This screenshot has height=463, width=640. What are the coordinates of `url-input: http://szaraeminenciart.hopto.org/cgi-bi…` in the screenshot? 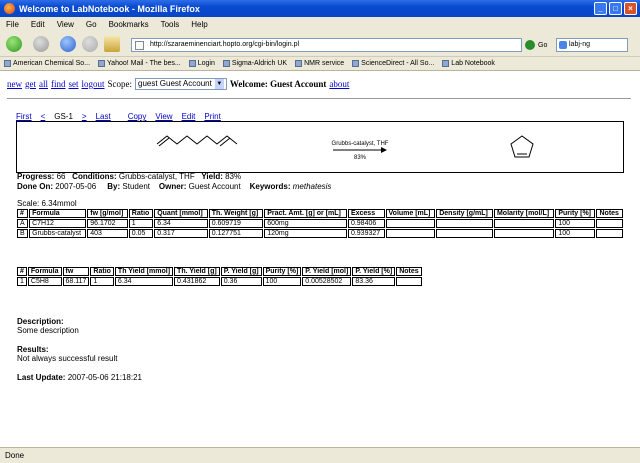 It's located at (326, 45).